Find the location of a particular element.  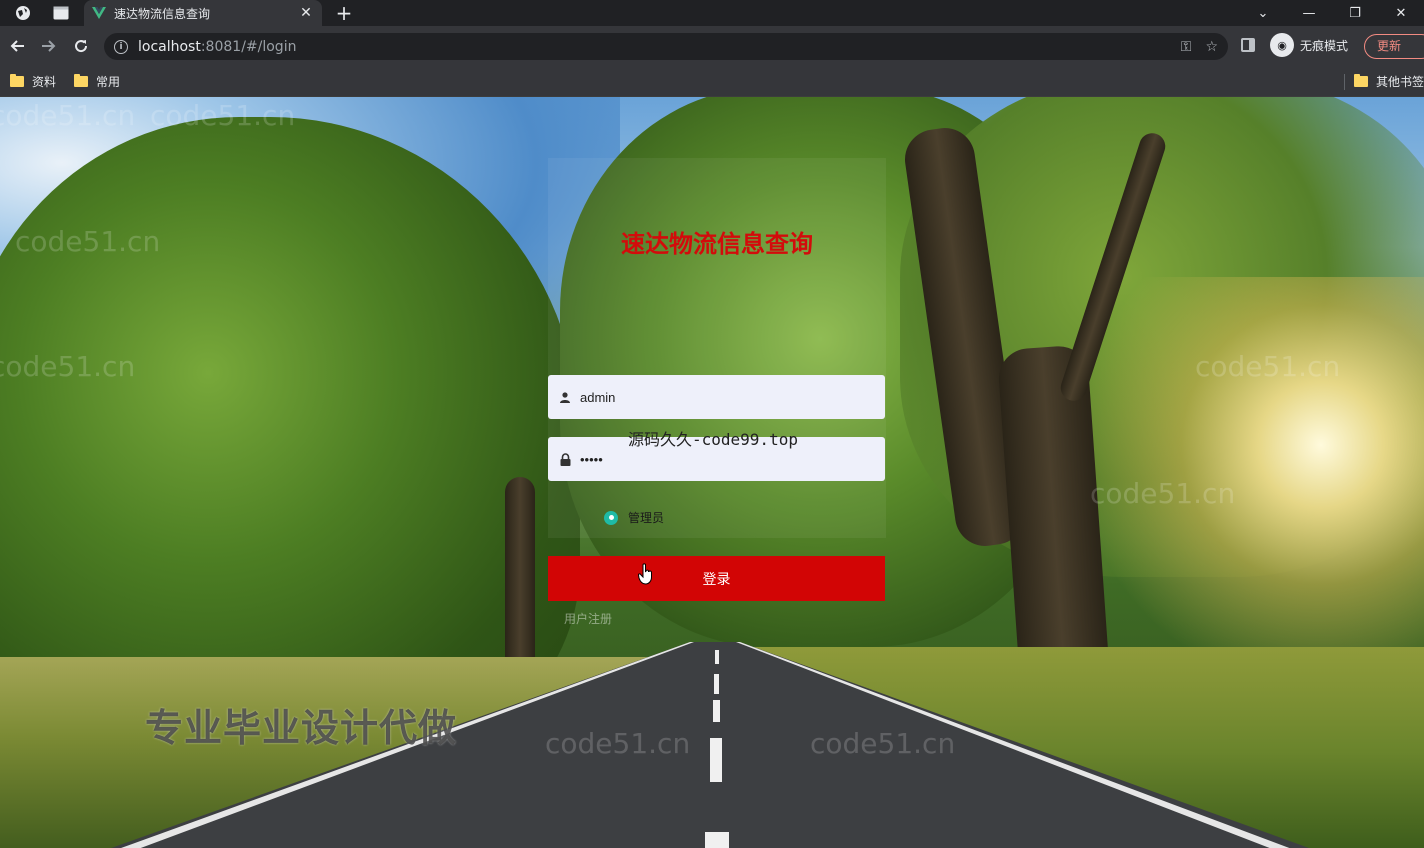

role-label: 管理员 is located at coordinates (646, 518).